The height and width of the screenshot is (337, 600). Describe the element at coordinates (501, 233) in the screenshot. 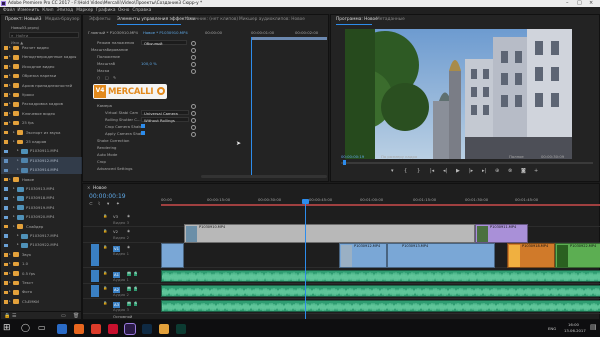

I see `clip-v2-p1030911: P1030911.MP4` at that location.